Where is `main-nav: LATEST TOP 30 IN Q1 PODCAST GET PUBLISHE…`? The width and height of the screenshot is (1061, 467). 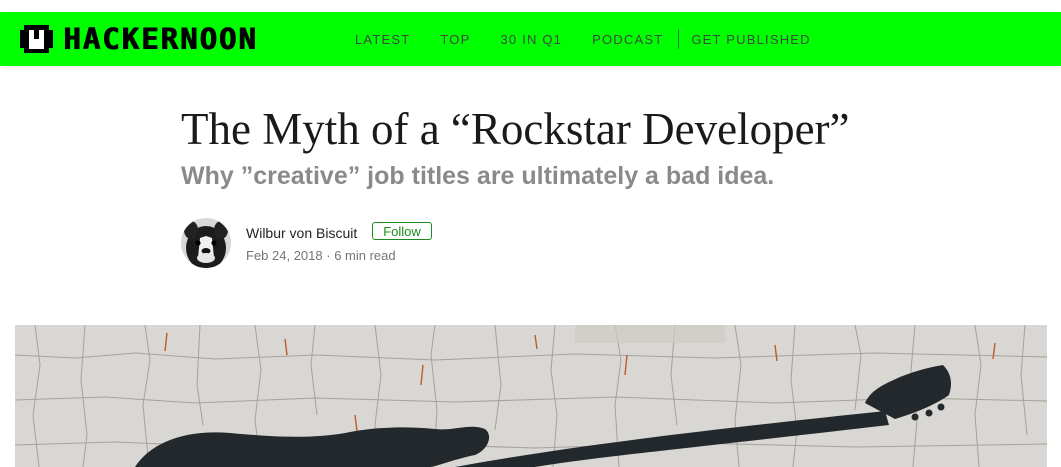 main-nav: LATEST TOP 30 IN Q1 PODCAST GET PUBLISHE… is located at coordinates (598, 39).